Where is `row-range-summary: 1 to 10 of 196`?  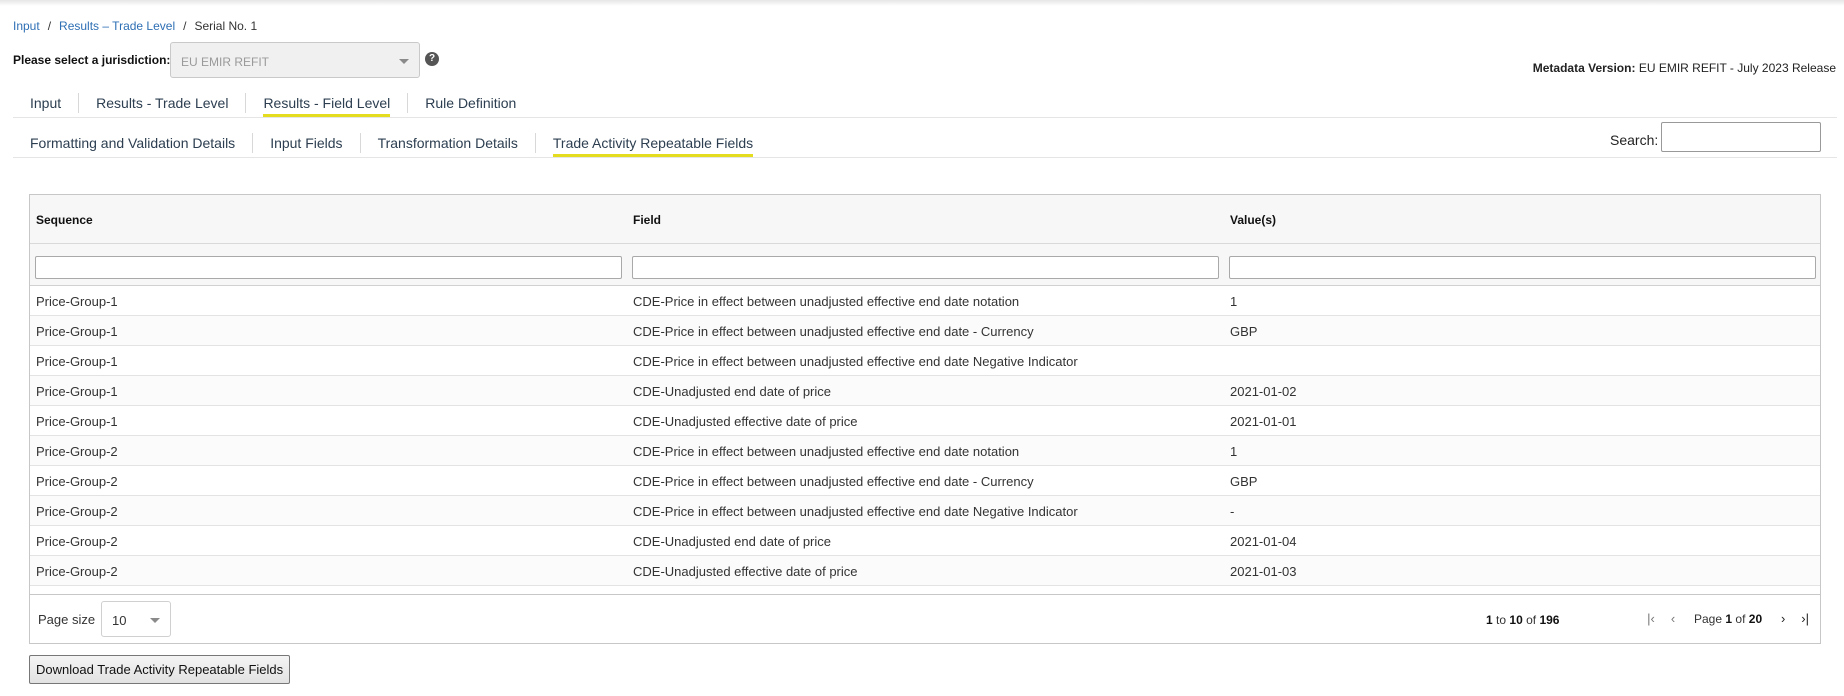
row-range-summary: 1 to 10 of 196 is located at coordinates (1522, 620).